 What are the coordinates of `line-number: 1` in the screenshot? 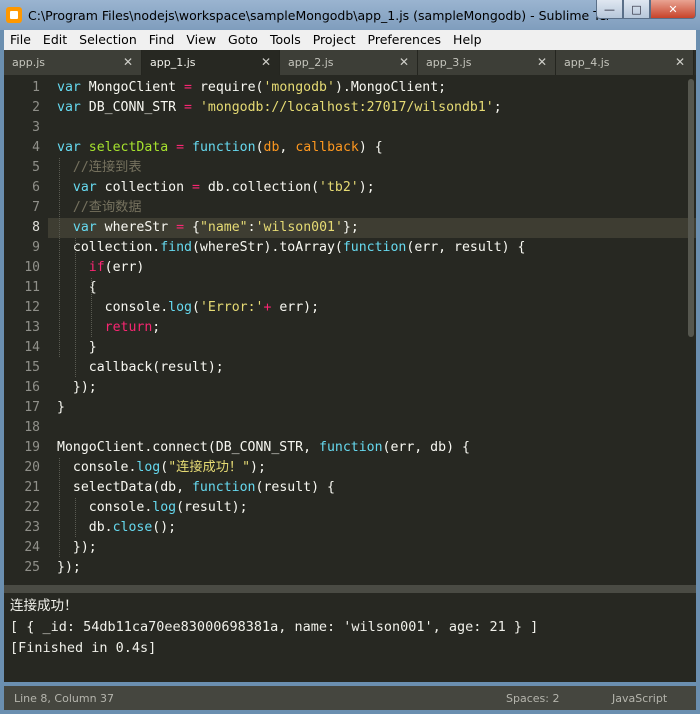 It's located at (36, 87).